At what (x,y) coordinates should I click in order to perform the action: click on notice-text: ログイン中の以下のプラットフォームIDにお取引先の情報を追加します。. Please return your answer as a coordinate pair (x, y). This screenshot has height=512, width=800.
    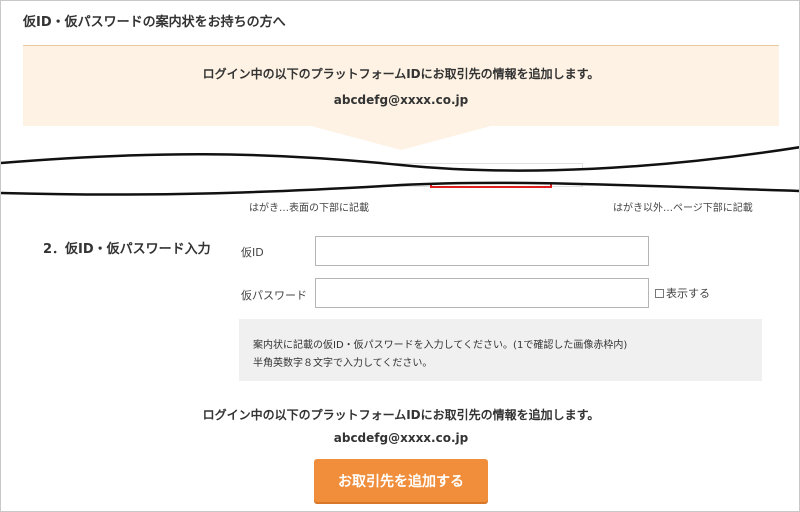
    Looking at the image, I should click on (401, 74).